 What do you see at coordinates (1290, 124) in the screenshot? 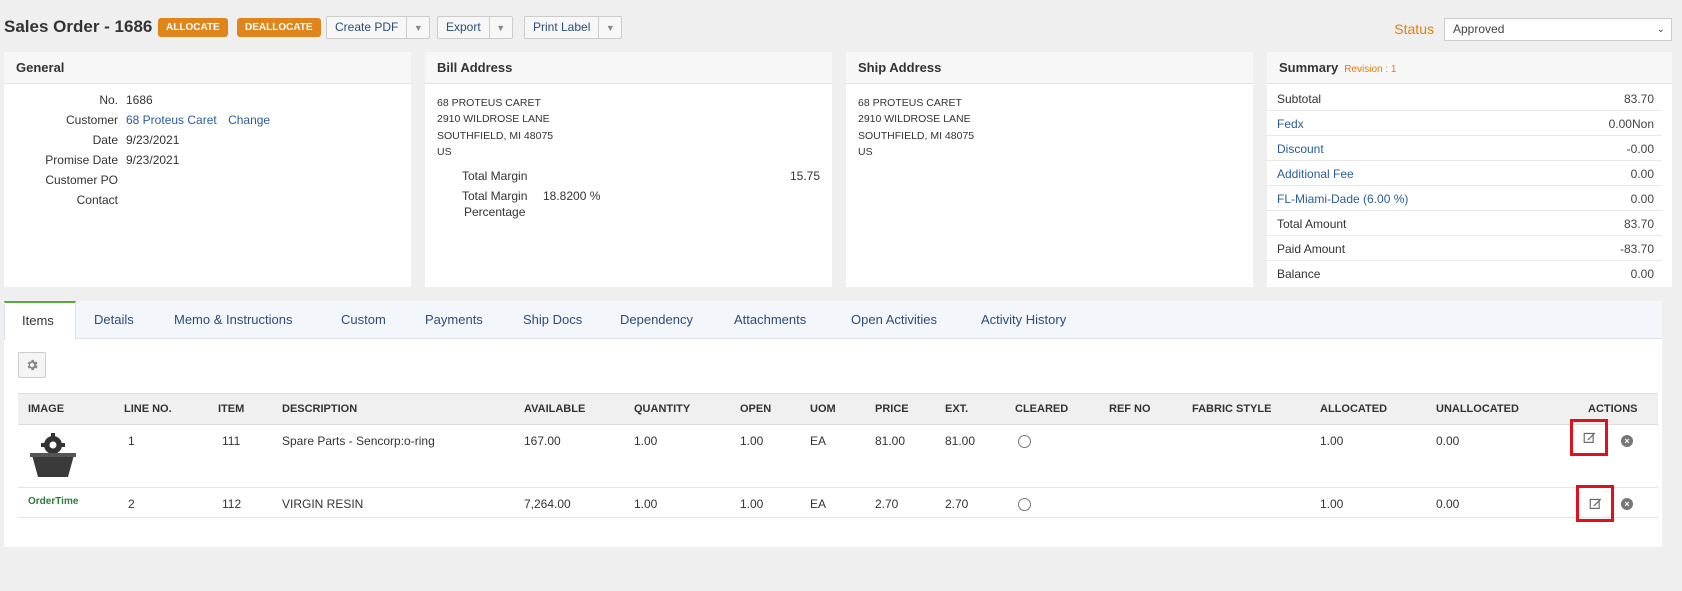
I see `shipping-link: Fedx` at bounding box center [1290, 124].